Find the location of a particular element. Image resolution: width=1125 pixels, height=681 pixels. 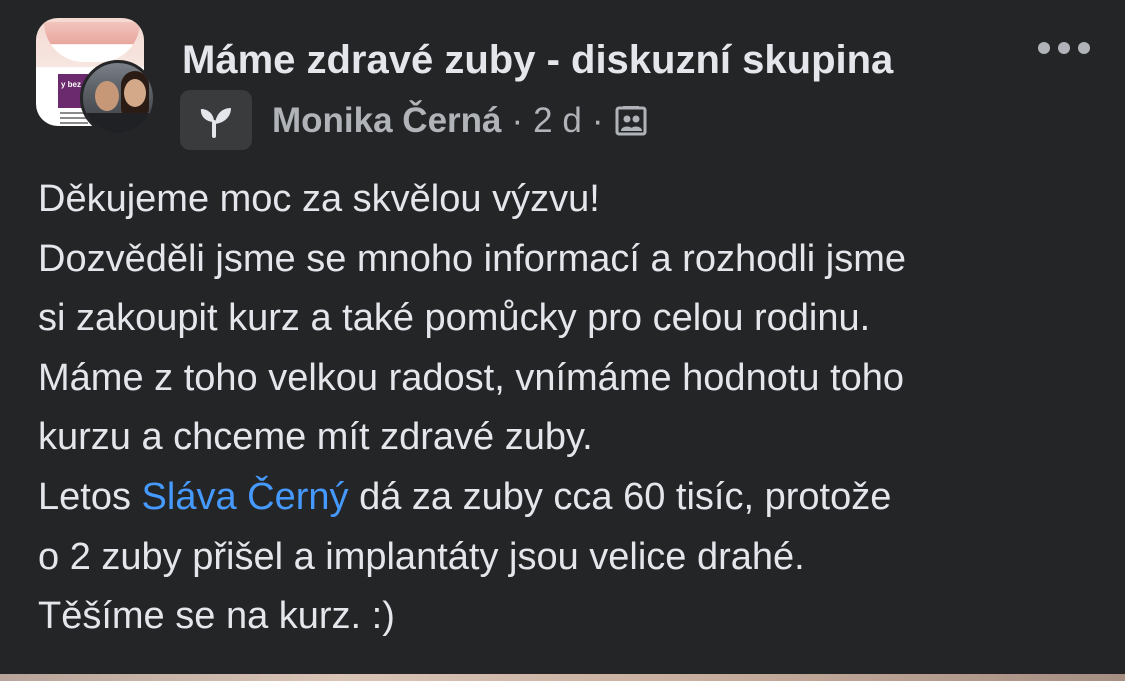

newcomer-badge is located at coordinates (216, 120).